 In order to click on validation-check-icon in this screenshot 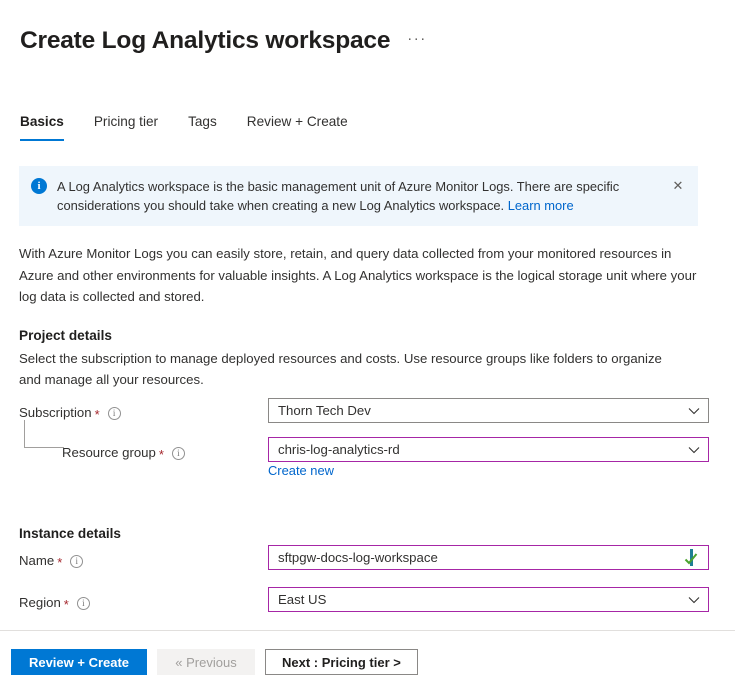, I will do `click(692, 557)`.